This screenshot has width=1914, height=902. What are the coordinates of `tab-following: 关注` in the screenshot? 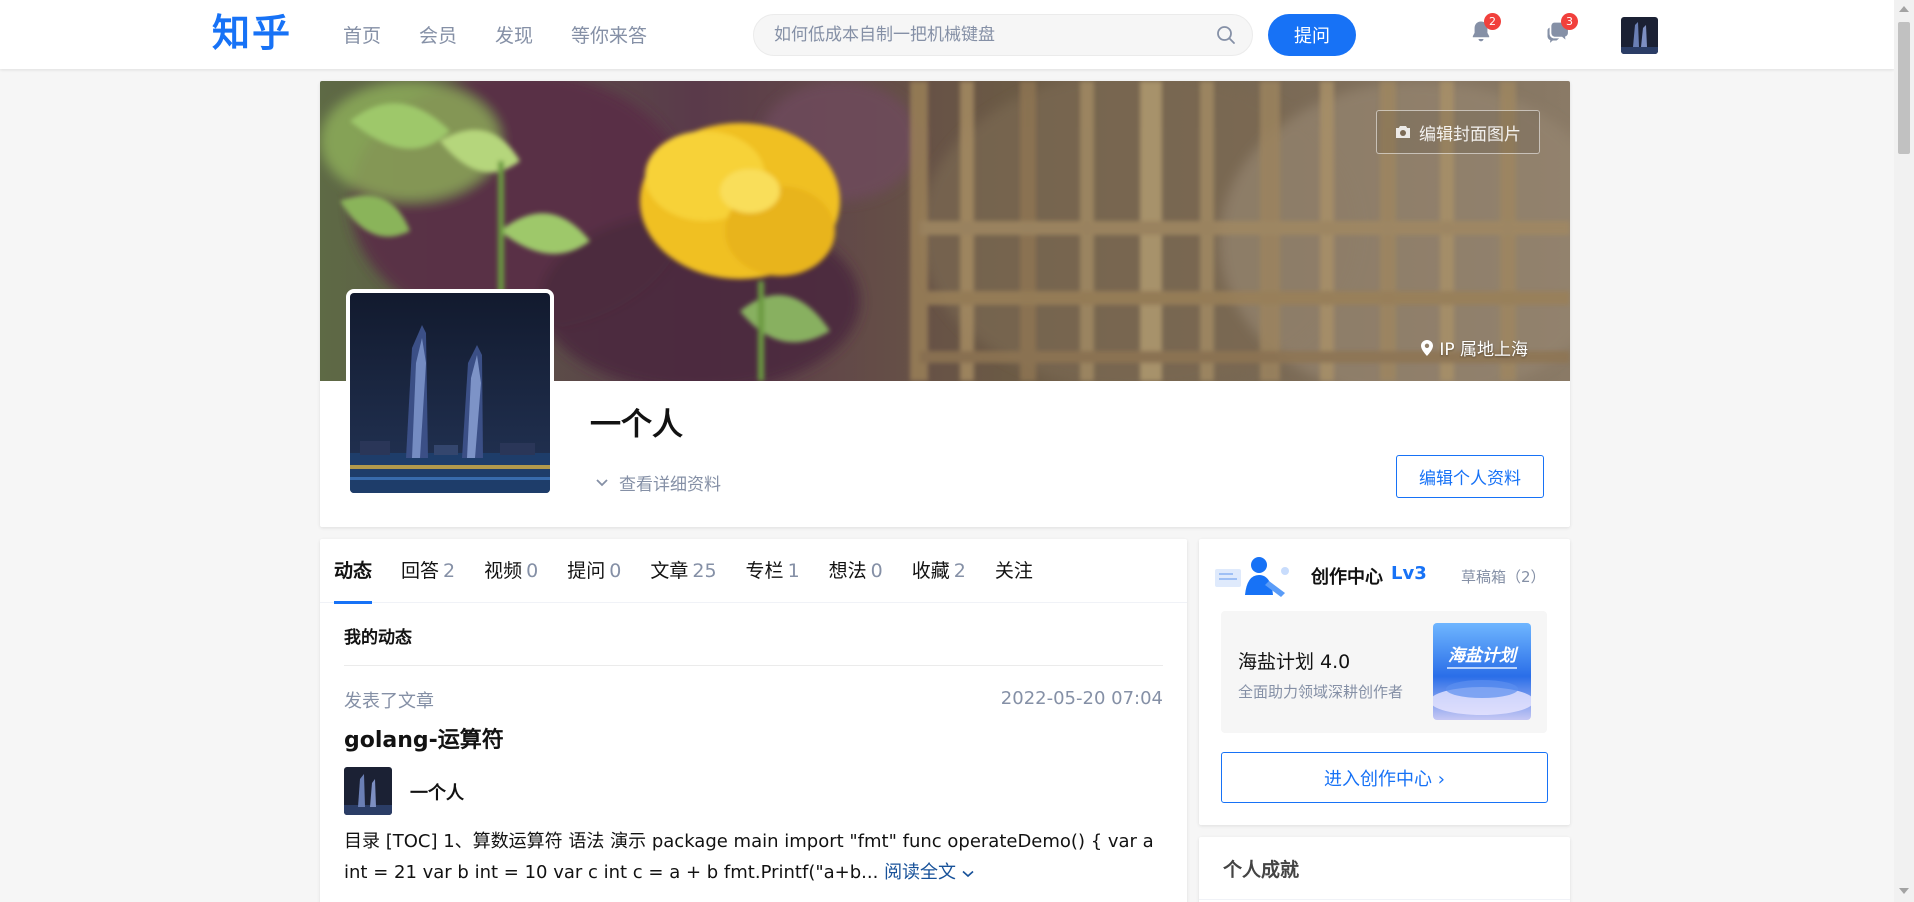 It's located at (1014, 571).